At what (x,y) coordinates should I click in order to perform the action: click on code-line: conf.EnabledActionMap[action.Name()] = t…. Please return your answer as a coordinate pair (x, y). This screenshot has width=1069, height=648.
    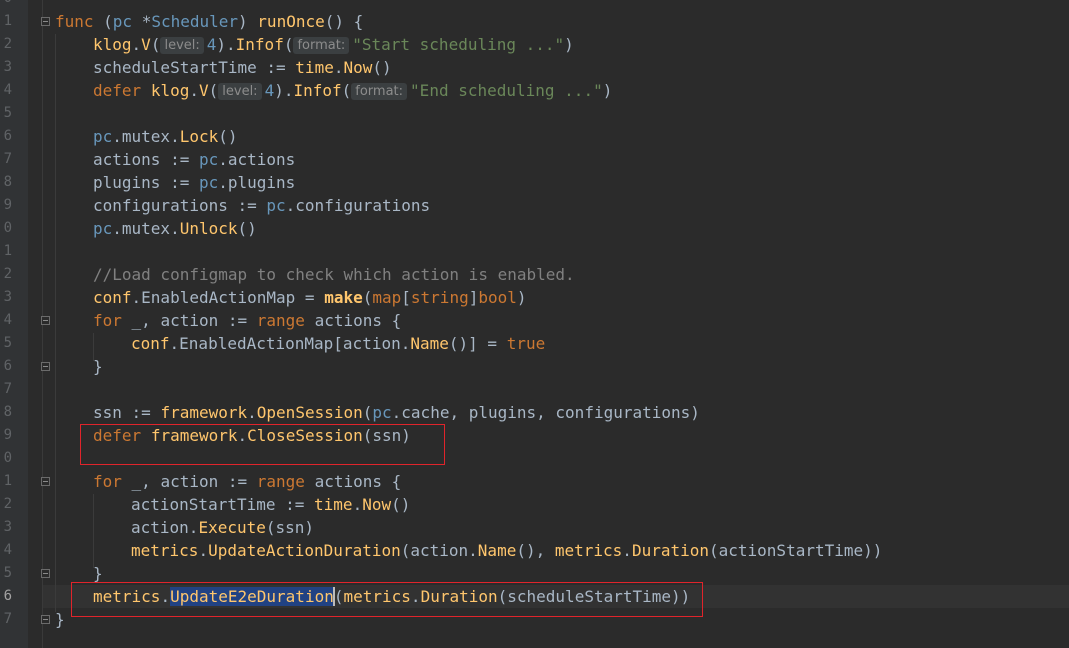
    Looking at the image, I should click on (338, 343).